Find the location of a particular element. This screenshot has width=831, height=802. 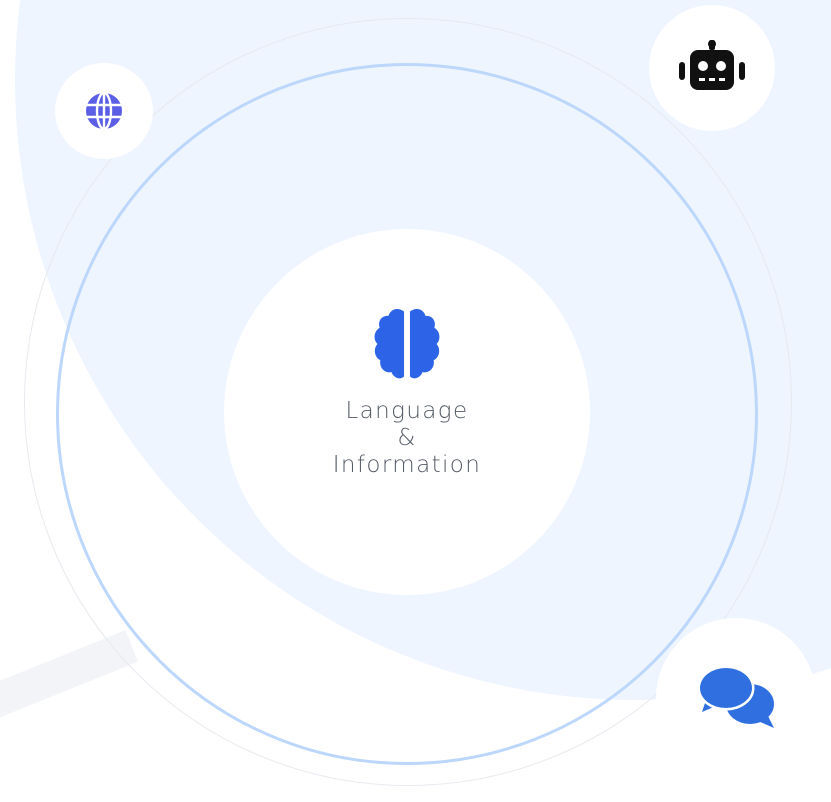

center-label-line1: Language is located at coordinates (407, 411).